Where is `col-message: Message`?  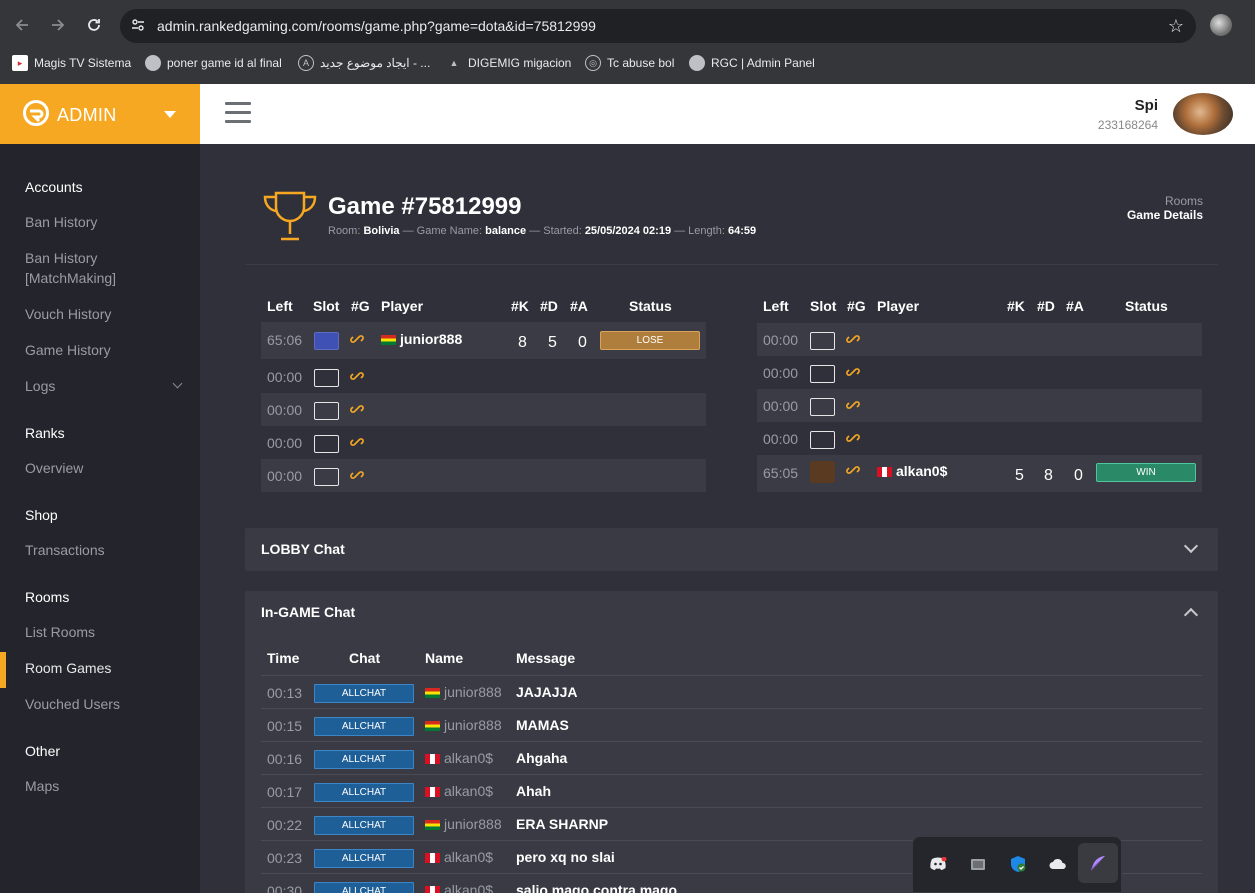 col-message: Message is located at coordinates (546, 658).